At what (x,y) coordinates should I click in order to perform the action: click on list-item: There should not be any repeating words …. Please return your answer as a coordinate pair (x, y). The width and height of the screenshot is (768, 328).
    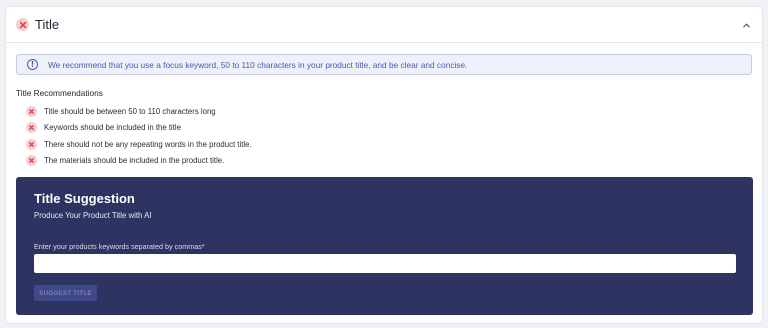
    Looking at the image, I should click on (139, 144).